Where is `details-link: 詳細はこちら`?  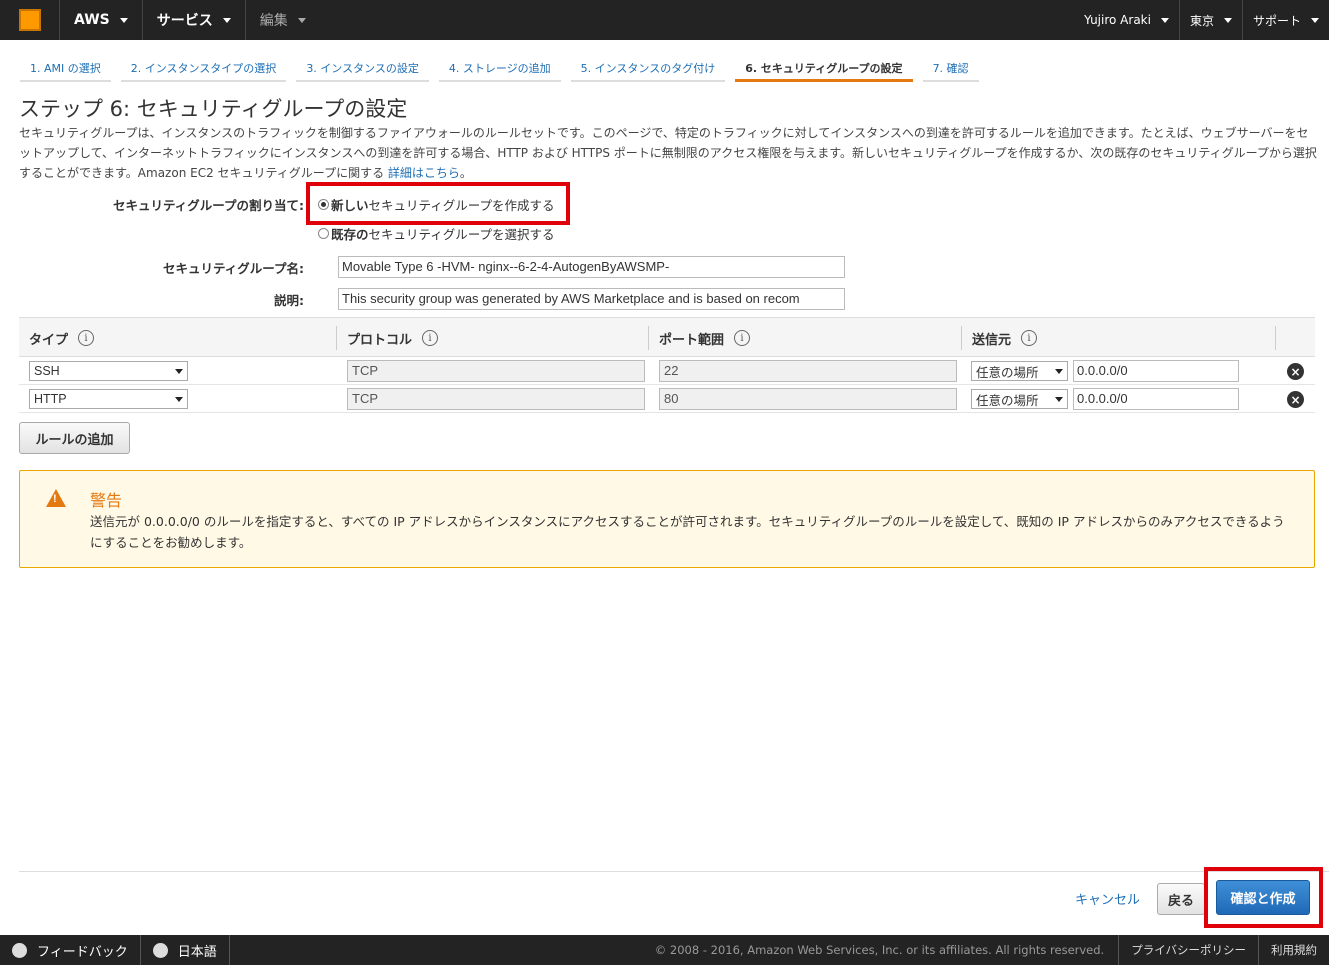 details-link: 詳細はこちら is located at coordinates (424, 173).